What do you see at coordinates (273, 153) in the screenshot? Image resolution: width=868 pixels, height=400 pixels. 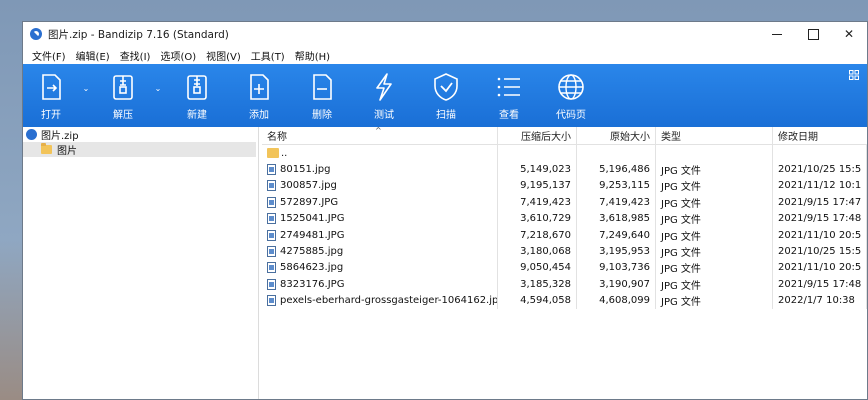 I see `folder-up-icon` at bounding box center [273, 153].